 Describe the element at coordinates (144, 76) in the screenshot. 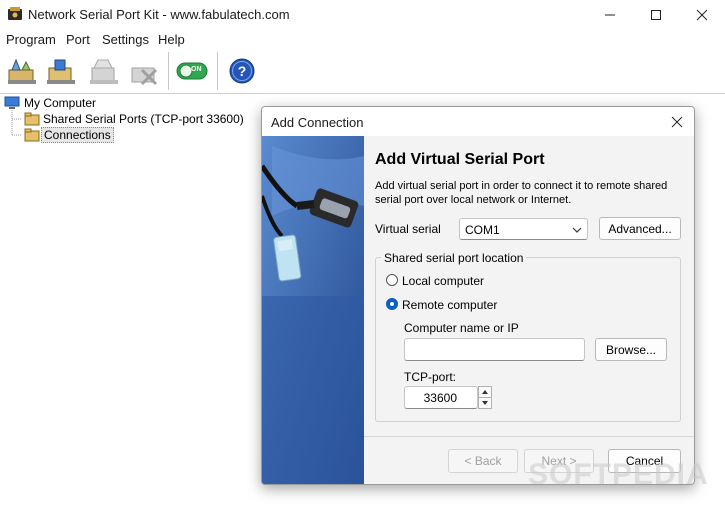

I see `remove-gray-icon` at that location.